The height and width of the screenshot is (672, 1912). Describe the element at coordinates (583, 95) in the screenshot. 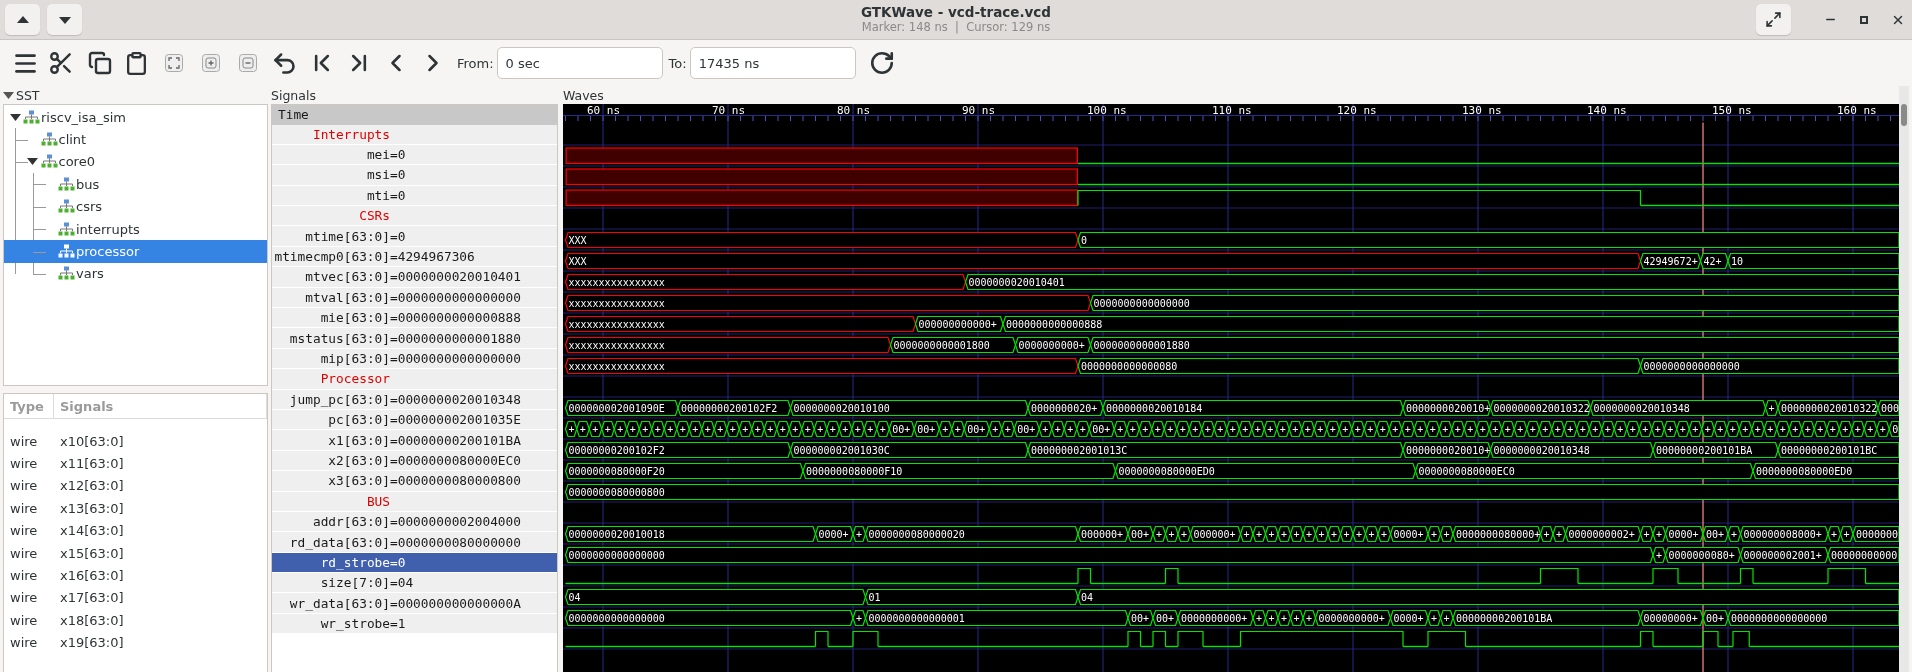

I see `waves-title: Waves` at that location.